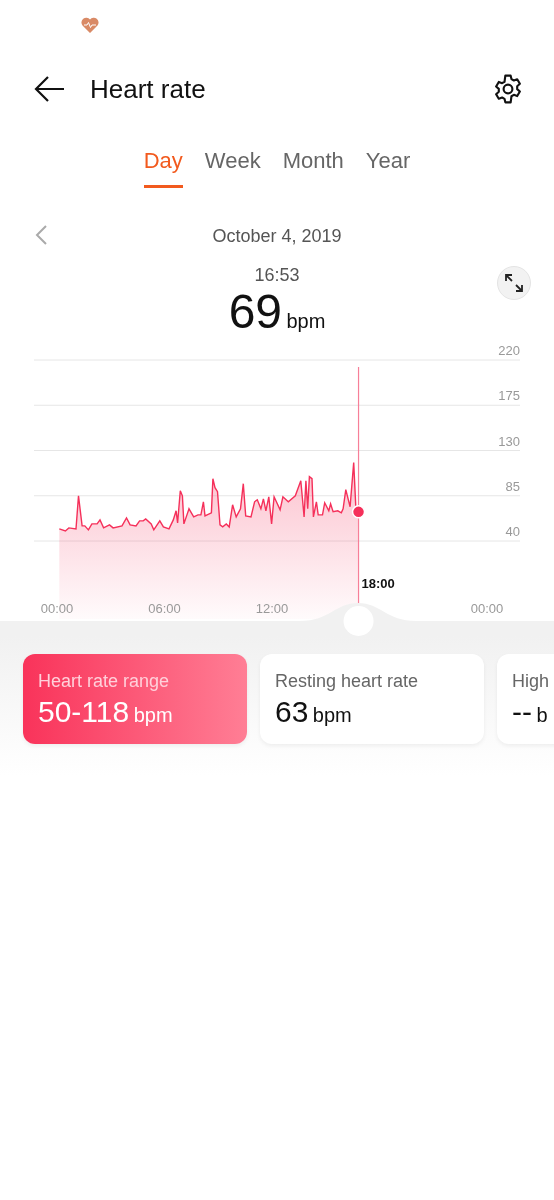  I want to click on card-title: Resting heart rate, so click(347, 681).